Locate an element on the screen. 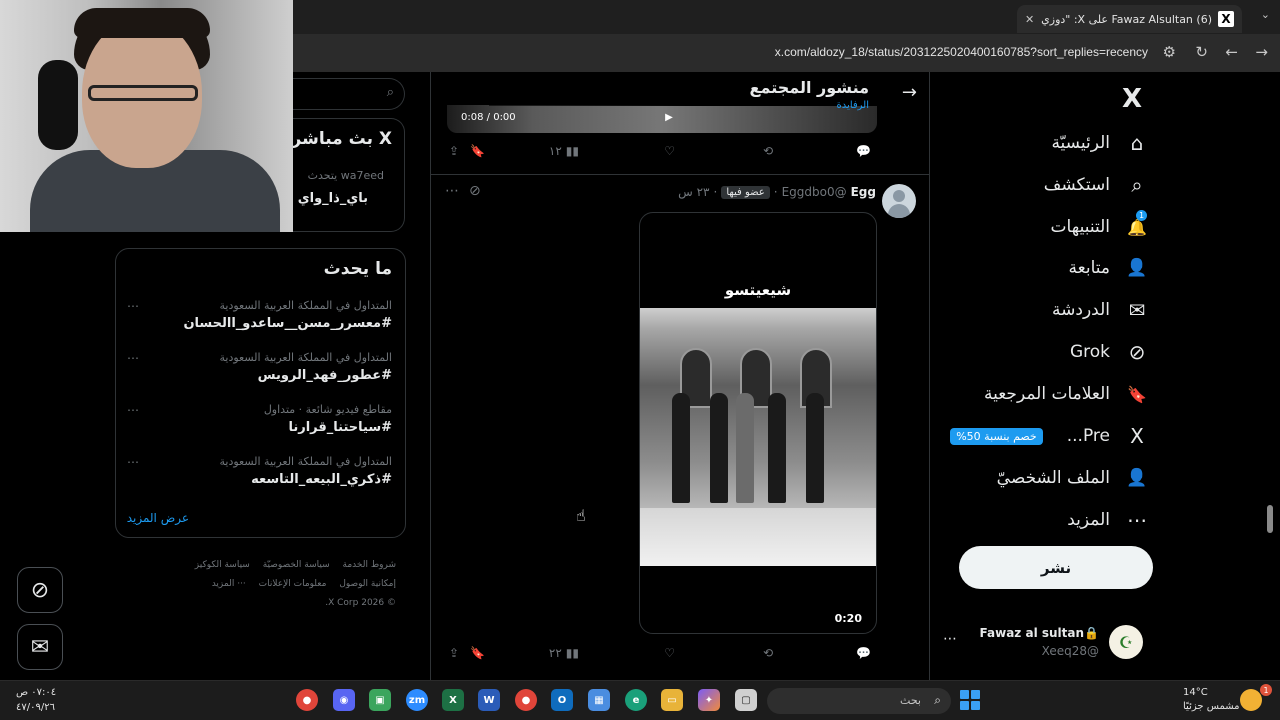 The image size is (1280, 720). profile-icon: 👤 is located at coordinates (1137, 478).